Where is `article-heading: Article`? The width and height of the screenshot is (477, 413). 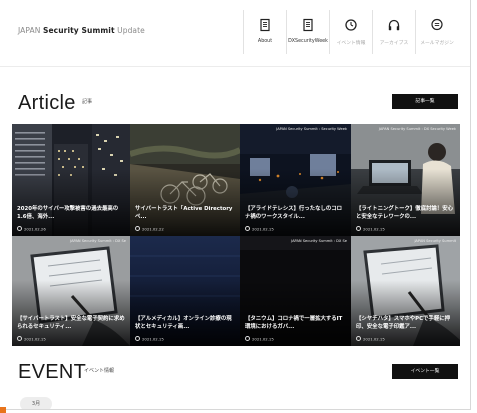
article-heading: Article is located at coordinates (47, 103).